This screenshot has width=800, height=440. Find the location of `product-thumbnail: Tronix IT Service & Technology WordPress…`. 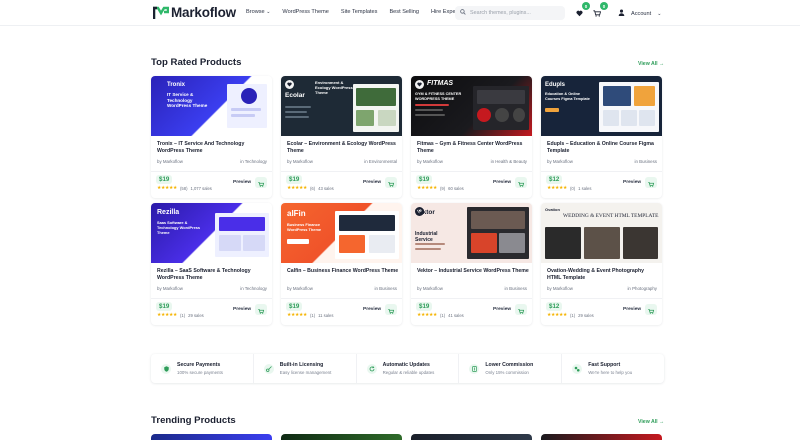

product-thumbnail: Tronix IT Service & Technology WordPress… is located at coordinates (211, 106).